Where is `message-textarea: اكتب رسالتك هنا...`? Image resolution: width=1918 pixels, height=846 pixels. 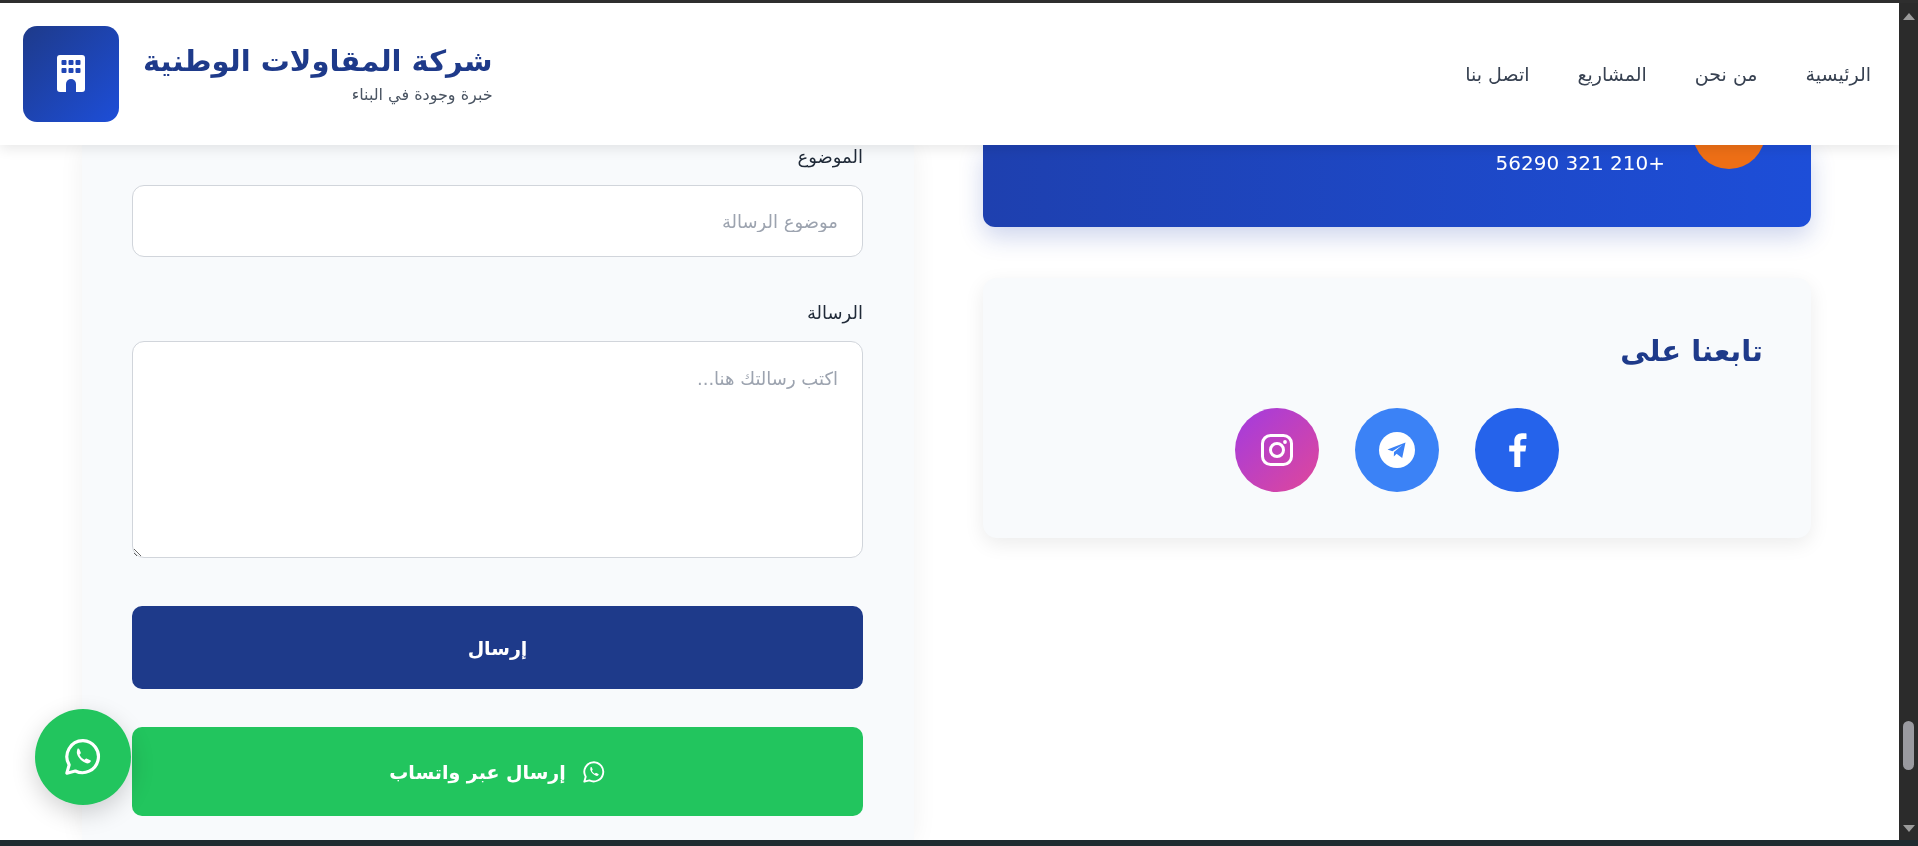 message-textarea: اكتب رسالتك هنا... is located at coordinates (497, 449).